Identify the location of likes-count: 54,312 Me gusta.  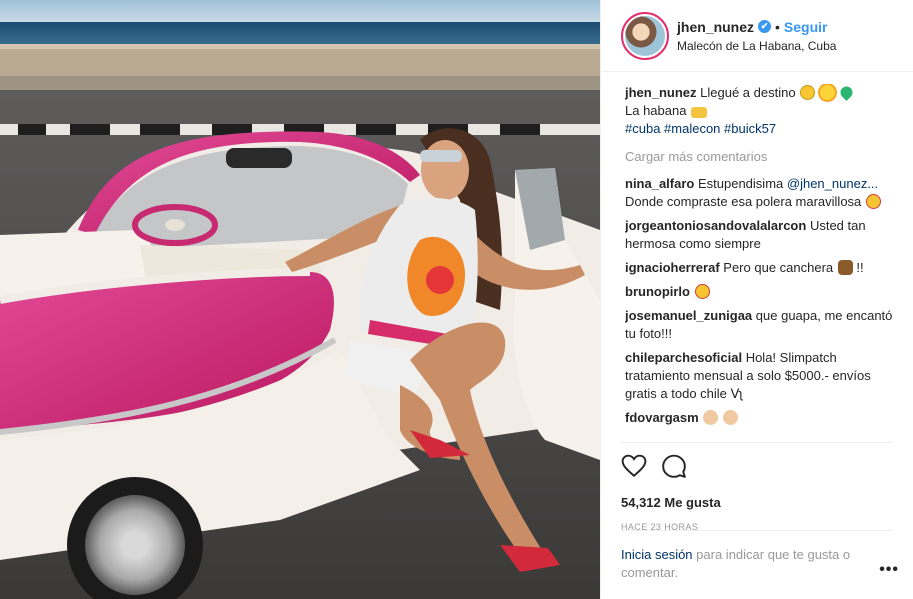
(757, 502).